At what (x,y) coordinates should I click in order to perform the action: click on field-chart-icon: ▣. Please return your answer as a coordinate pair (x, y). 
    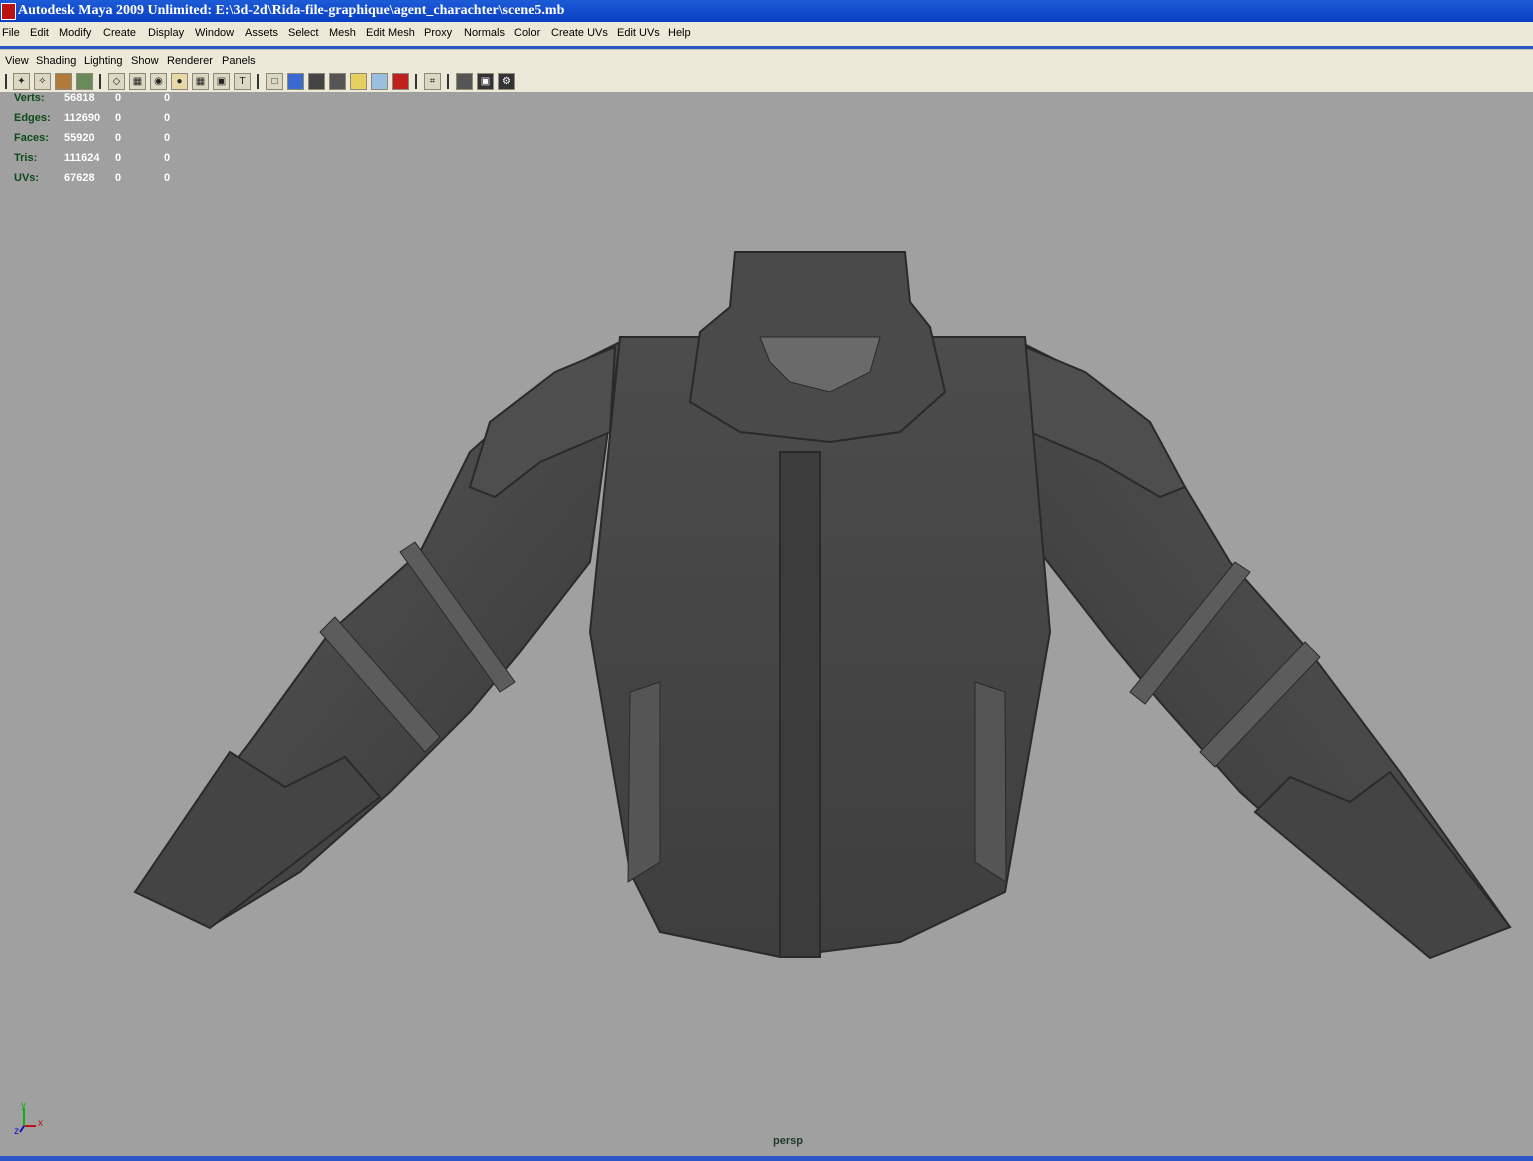
    Looking at the image, I should click on (221, 81).